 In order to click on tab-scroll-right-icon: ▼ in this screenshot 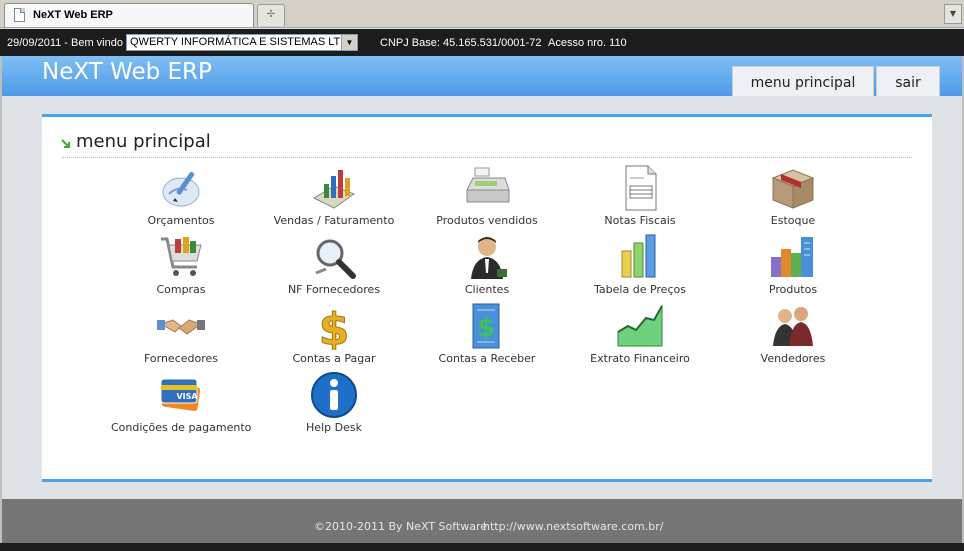, I will do `click(953, 14)`.